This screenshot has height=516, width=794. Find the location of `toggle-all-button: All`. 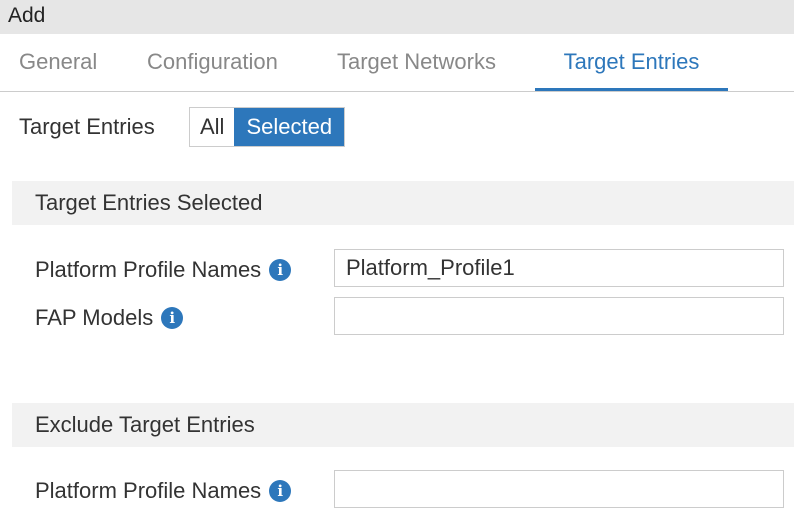

toggle-all-button: All is located at coordinates (212, 127).